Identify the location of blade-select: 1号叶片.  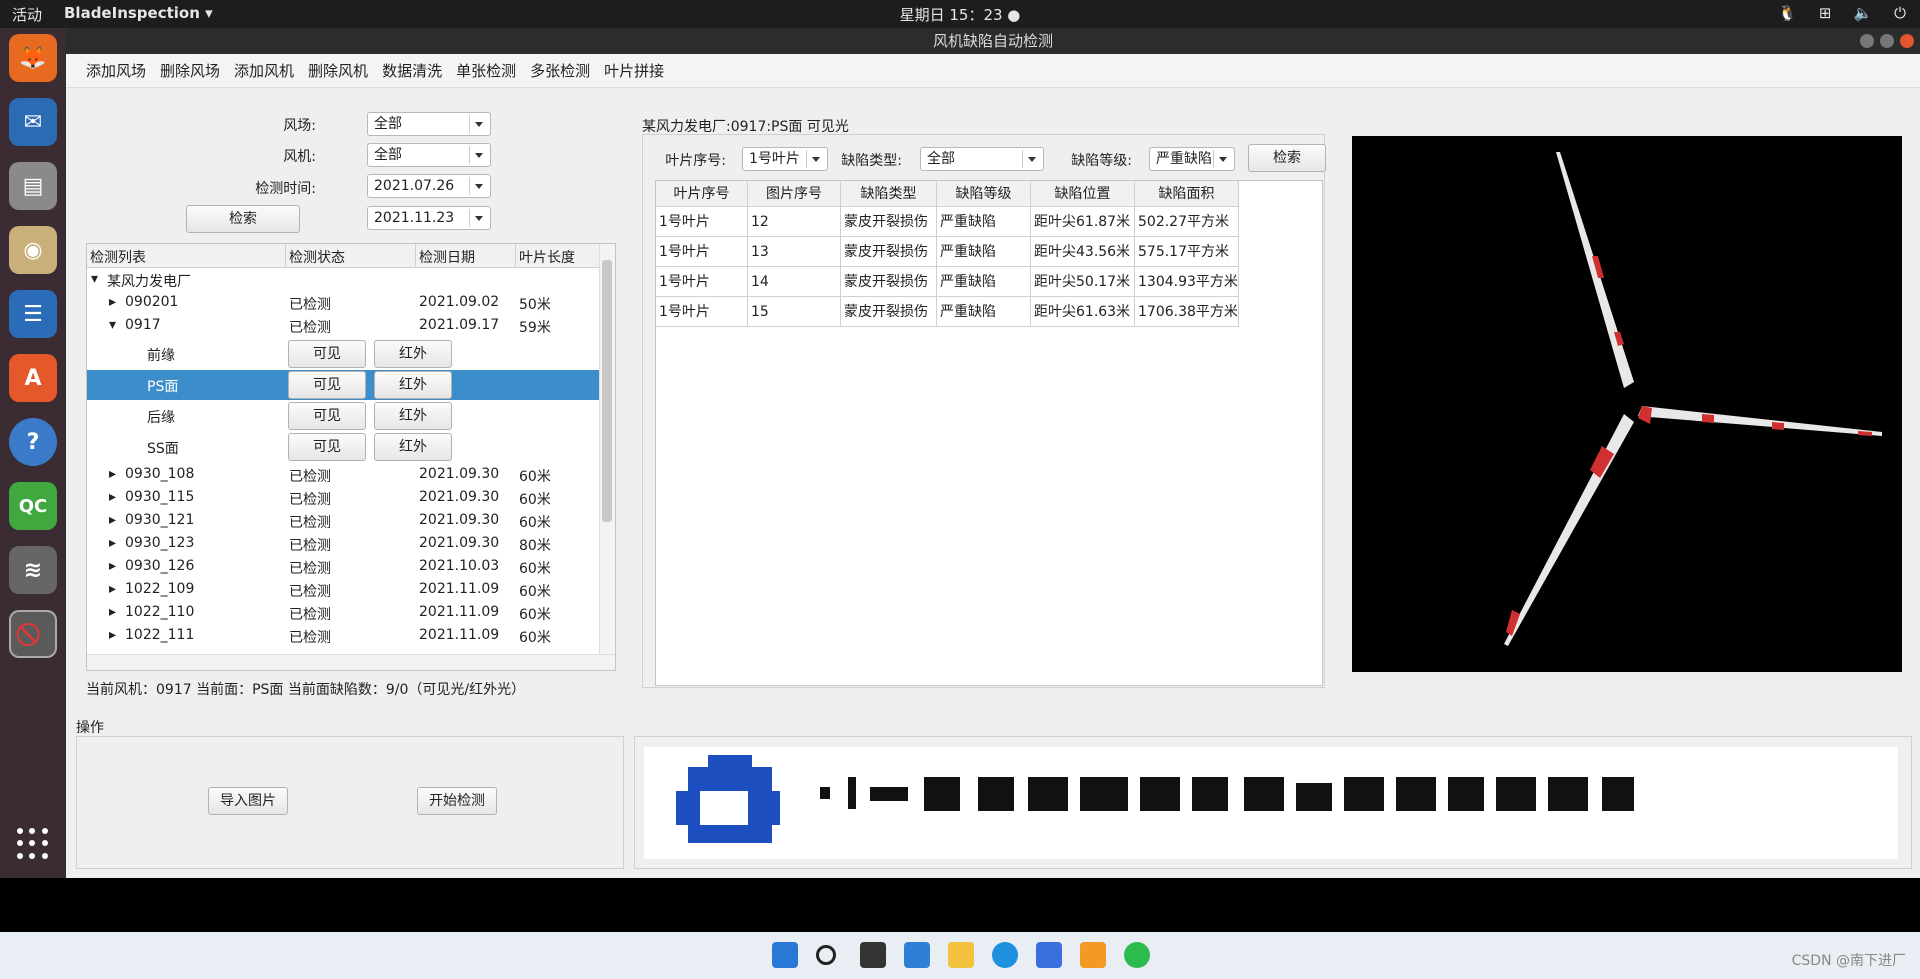
(785, 159).